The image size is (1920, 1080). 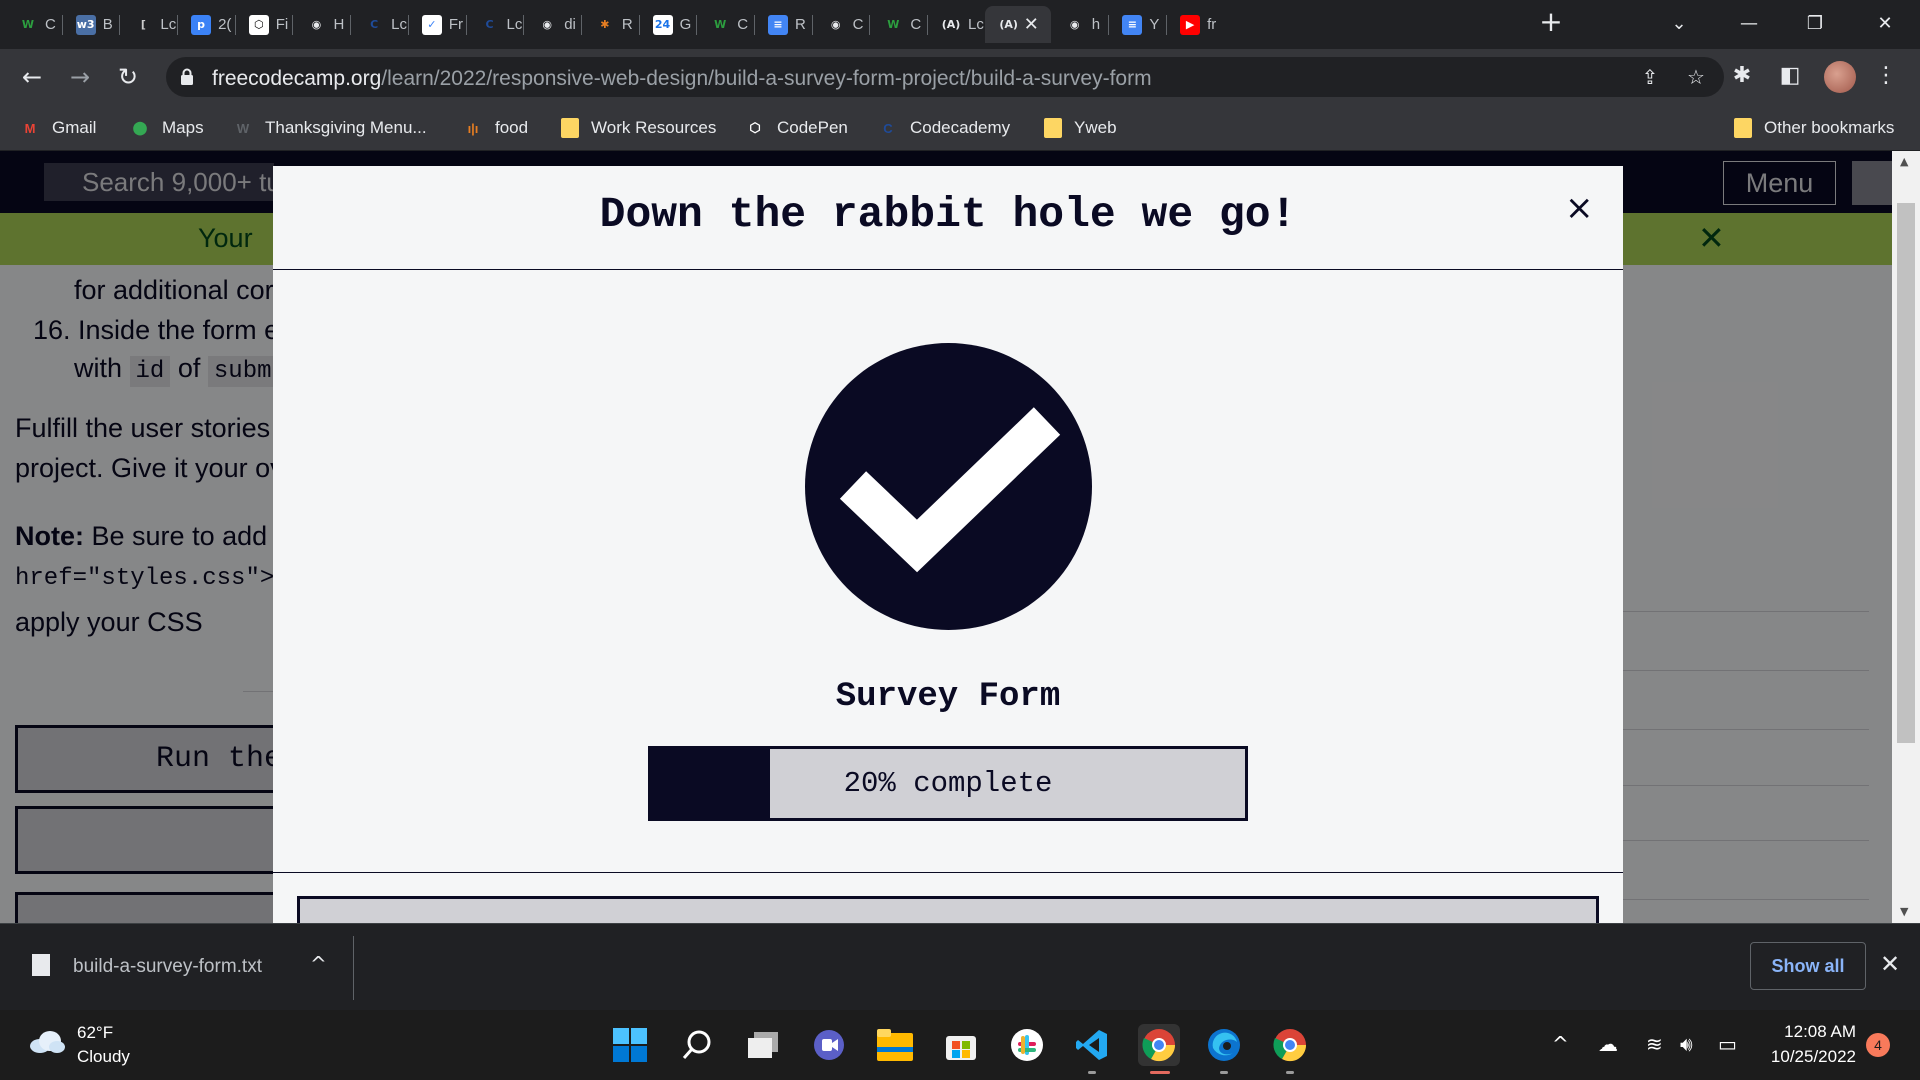 I want to click on new-tab-button: +, so click(x=1551, y=23).